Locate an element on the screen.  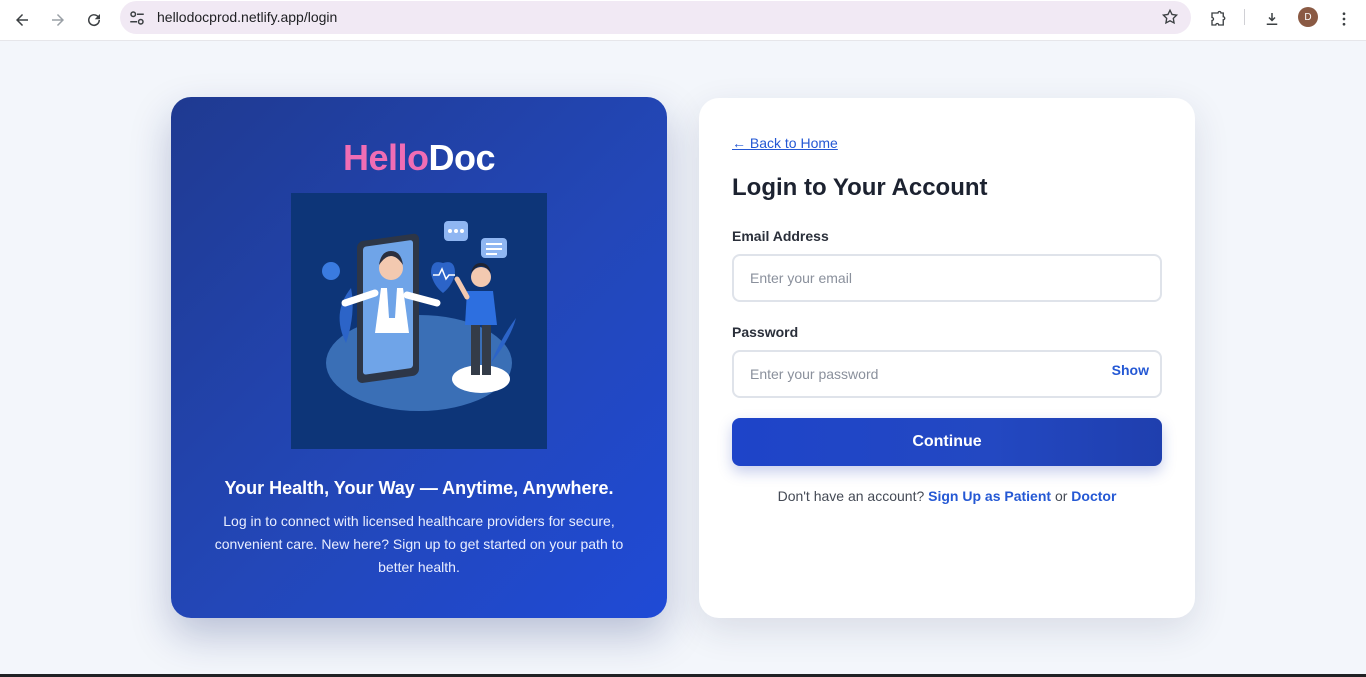
password-field-wrapper: Show is located at coordinates (947, 374).